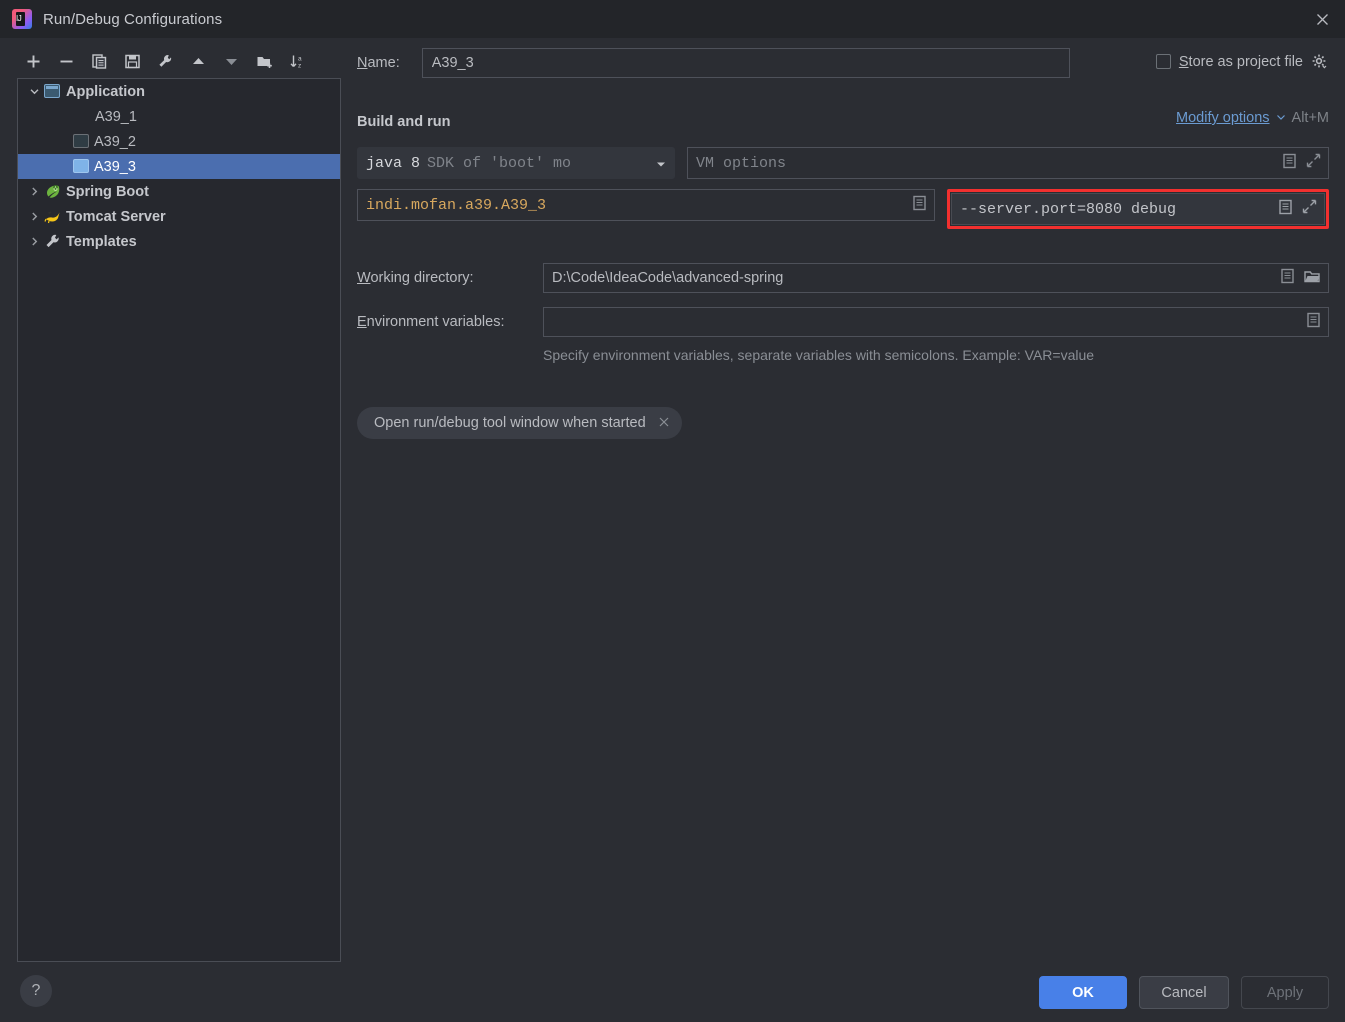 This screenshot has height=1022, width=1345. Describe the element at coordinates (52, 91) in the screenshot. I see `application-icon` at that location.